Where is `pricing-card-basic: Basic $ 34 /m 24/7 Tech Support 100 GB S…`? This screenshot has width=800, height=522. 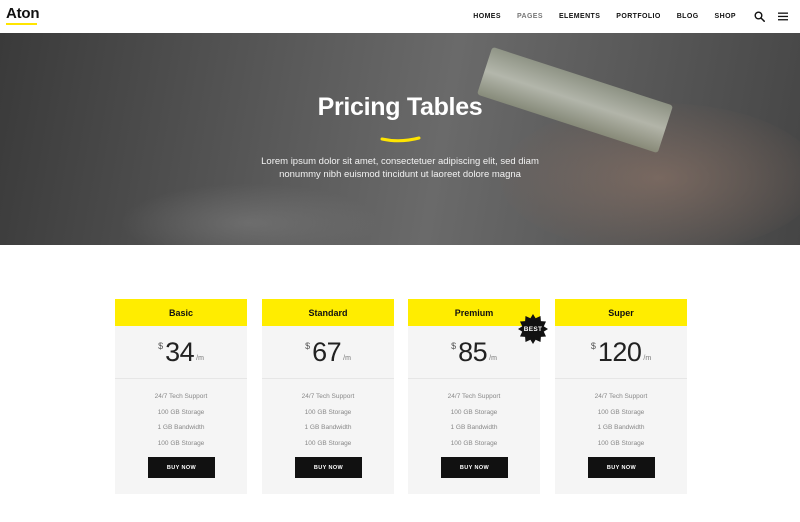
pricing-card-basic: Basic $ 34 /m 24/7 Tech Support 100 GB S… is located at coordinates (181, 396).